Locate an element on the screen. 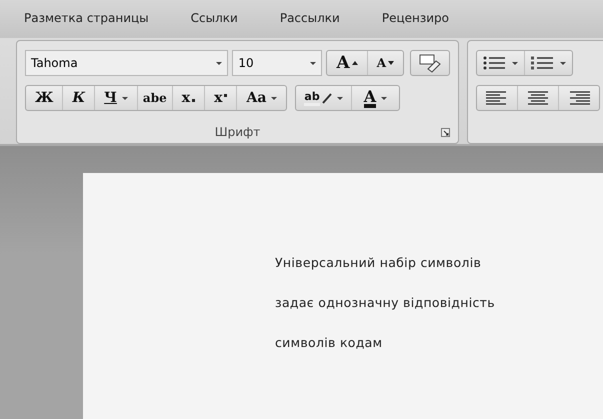 The height and width of the screenshot is (419, 603). ribbon-tab: Рассылки is located at coordinates (310, 19).